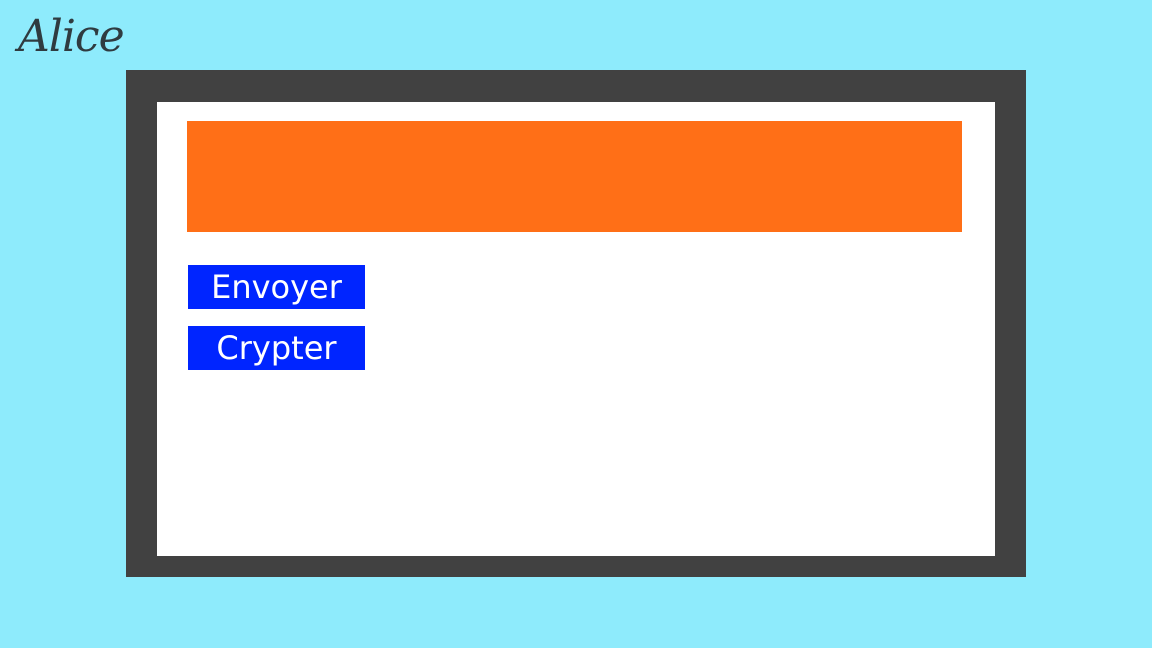  I want to click on encrypt-button: Crypter, so click(276, 348).